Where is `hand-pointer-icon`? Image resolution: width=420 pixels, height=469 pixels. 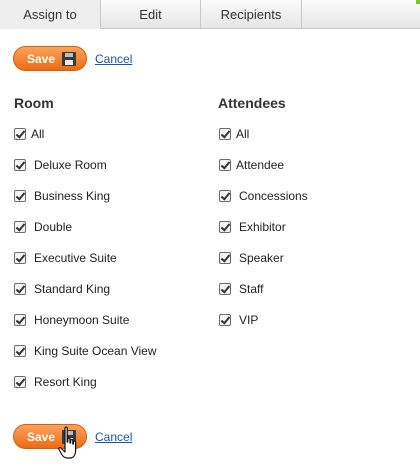 hand-pointer-icon is located at coordinates (67, 442).